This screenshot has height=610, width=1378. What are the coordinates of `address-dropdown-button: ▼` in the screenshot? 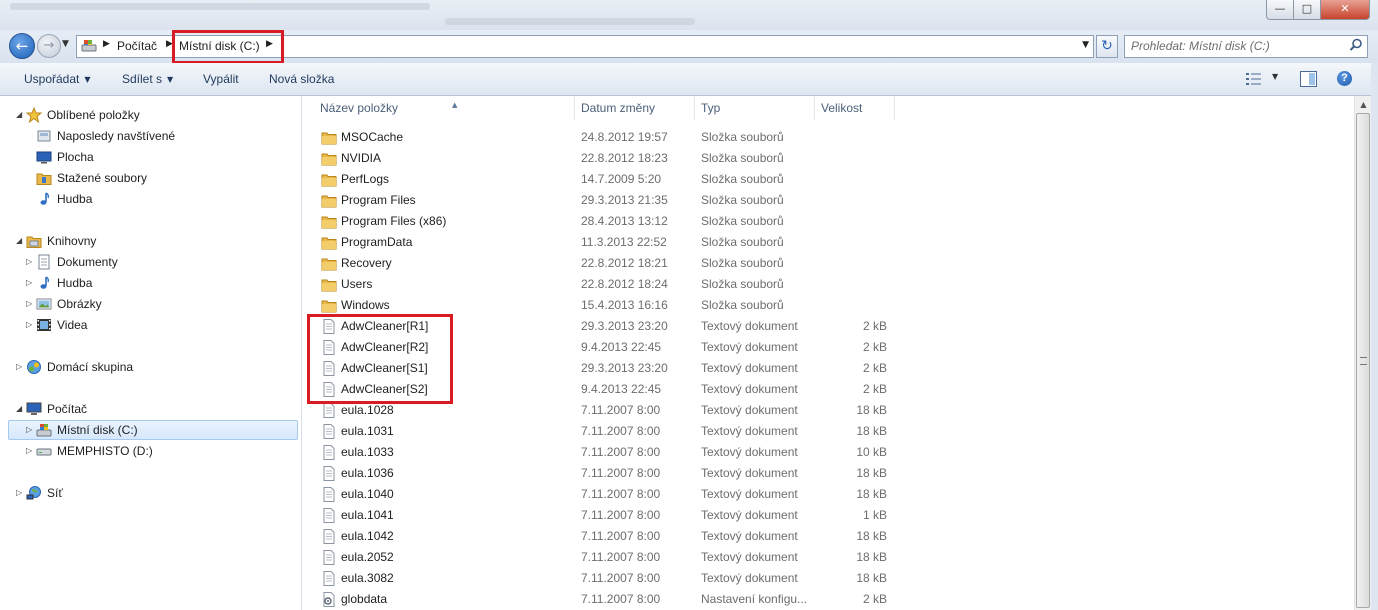 It's located at (1085, 45).